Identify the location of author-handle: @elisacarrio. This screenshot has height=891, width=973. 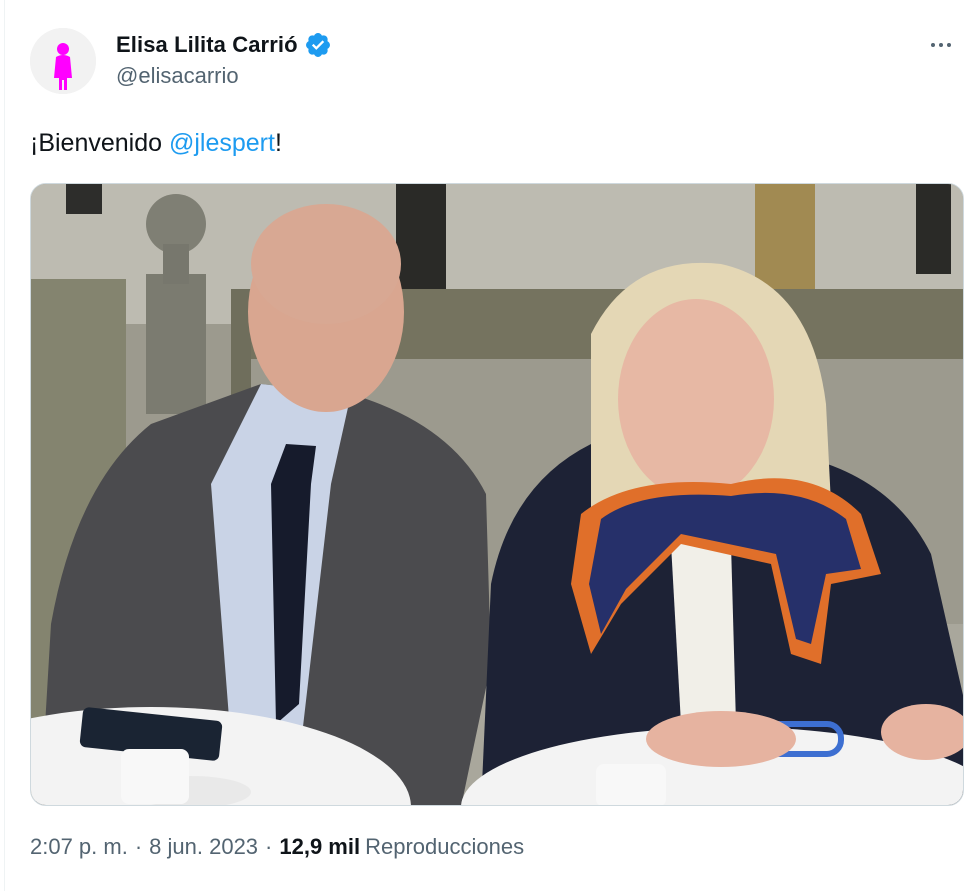
(177, 76).